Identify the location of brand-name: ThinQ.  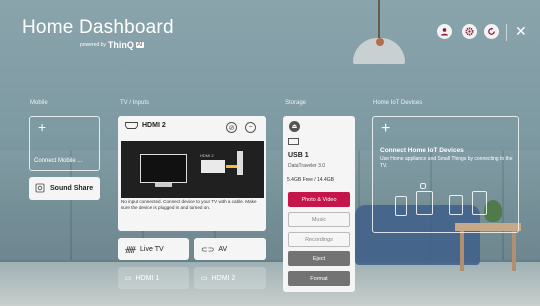
(120, 45).